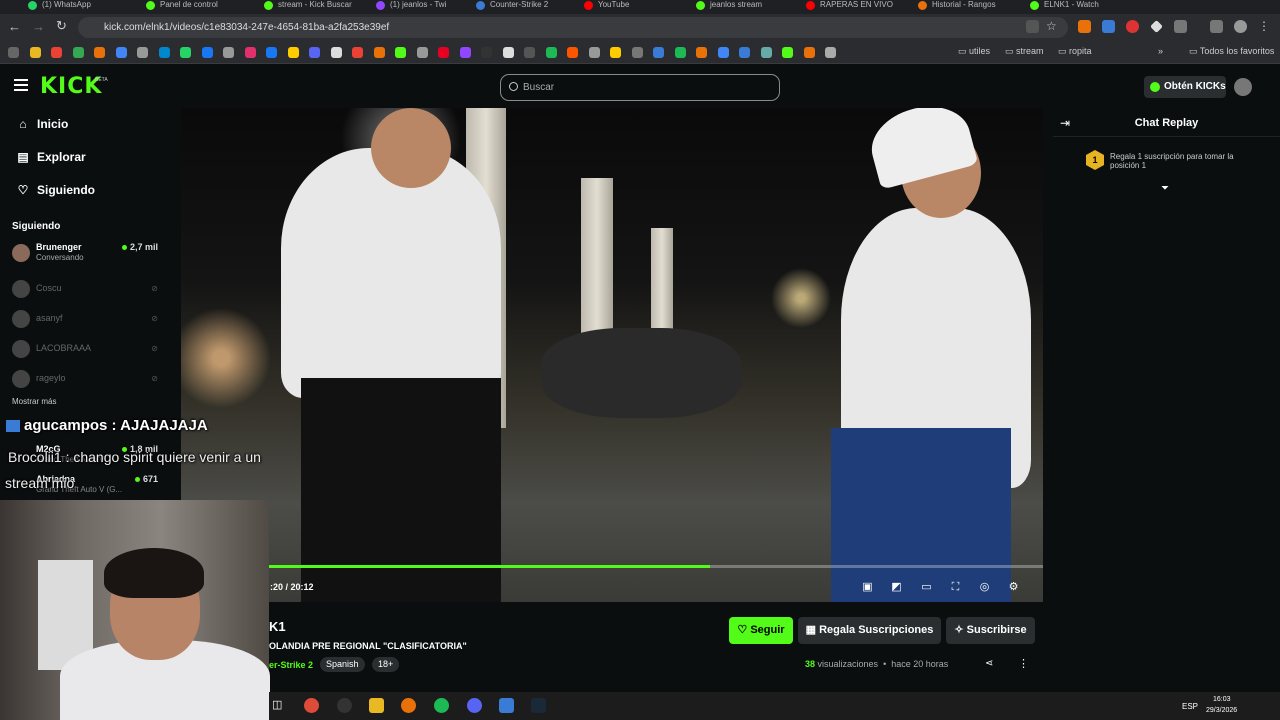 Image resolution: width=1280 pixels, height=720 pixels. What do you see at coordinates (42, 124) in the screenshot?
I see `sidebar-item-inicio: ⌂ Inicio` at bounding box center [42, 124].